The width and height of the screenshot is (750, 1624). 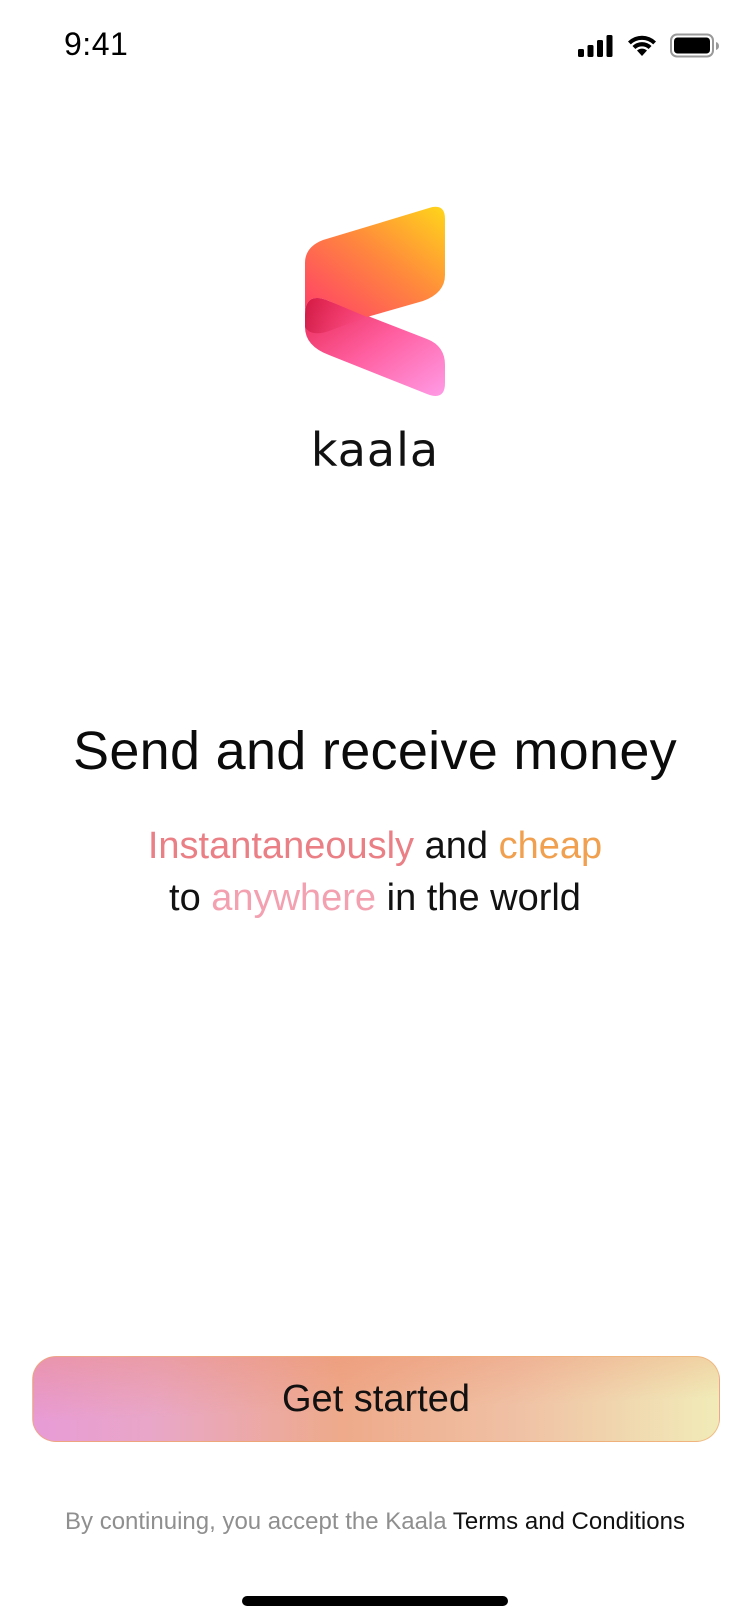 What do you see at coordinates (375, 751) in the screenshot?
I see `hero-headline: Send and receive money` at bounding box center [375, 751].